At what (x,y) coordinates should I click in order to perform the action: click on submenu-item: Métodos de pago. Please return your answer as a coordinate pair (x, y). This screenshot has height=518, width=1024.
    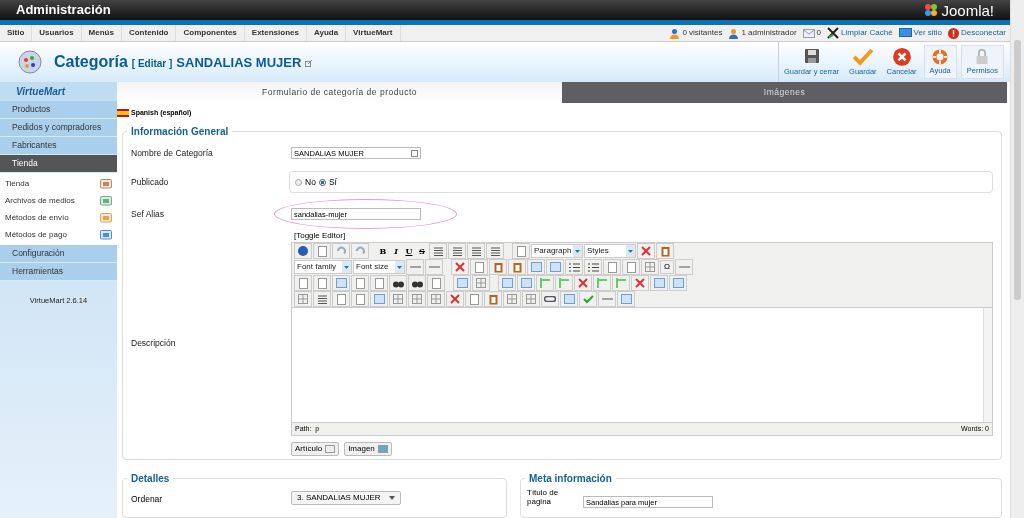
    Looking at the image, I should click on (36, 234).